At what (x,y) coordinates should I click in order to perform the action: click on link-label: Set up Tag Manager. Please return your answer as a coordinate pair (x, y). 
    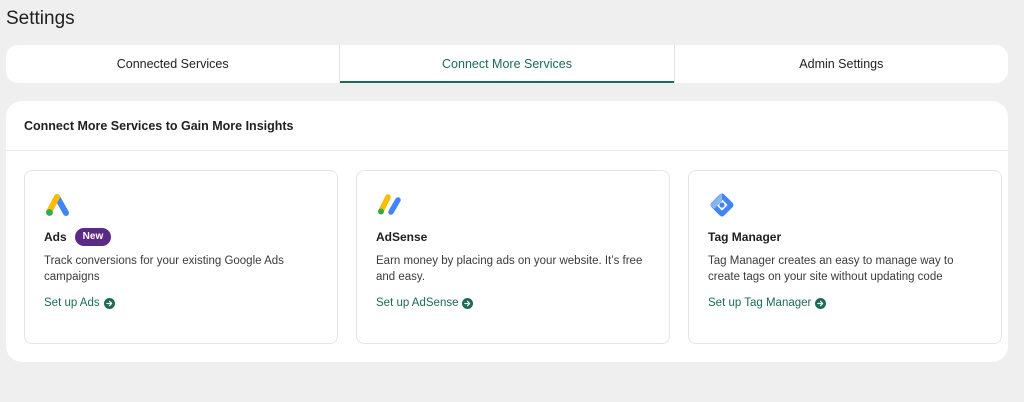
    Looking at the image, I should click on (760, 303).